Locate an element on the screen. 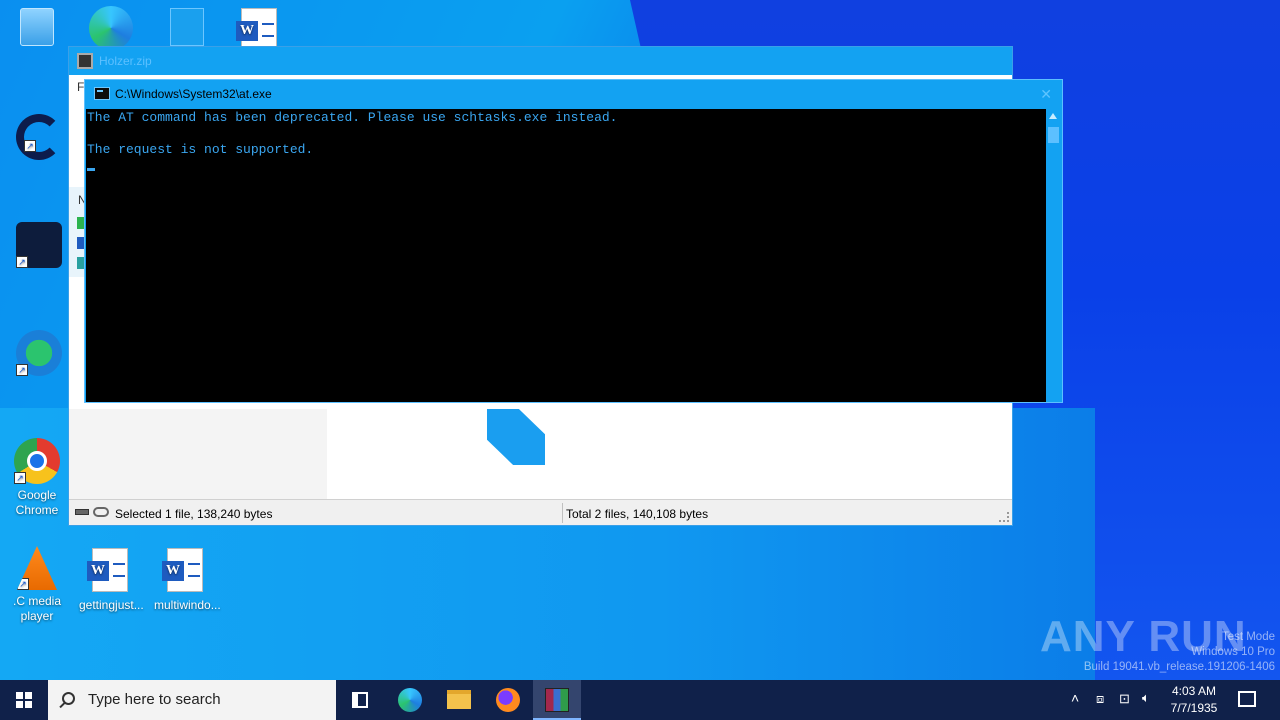  status-divider is located at coordinates (562, 513).